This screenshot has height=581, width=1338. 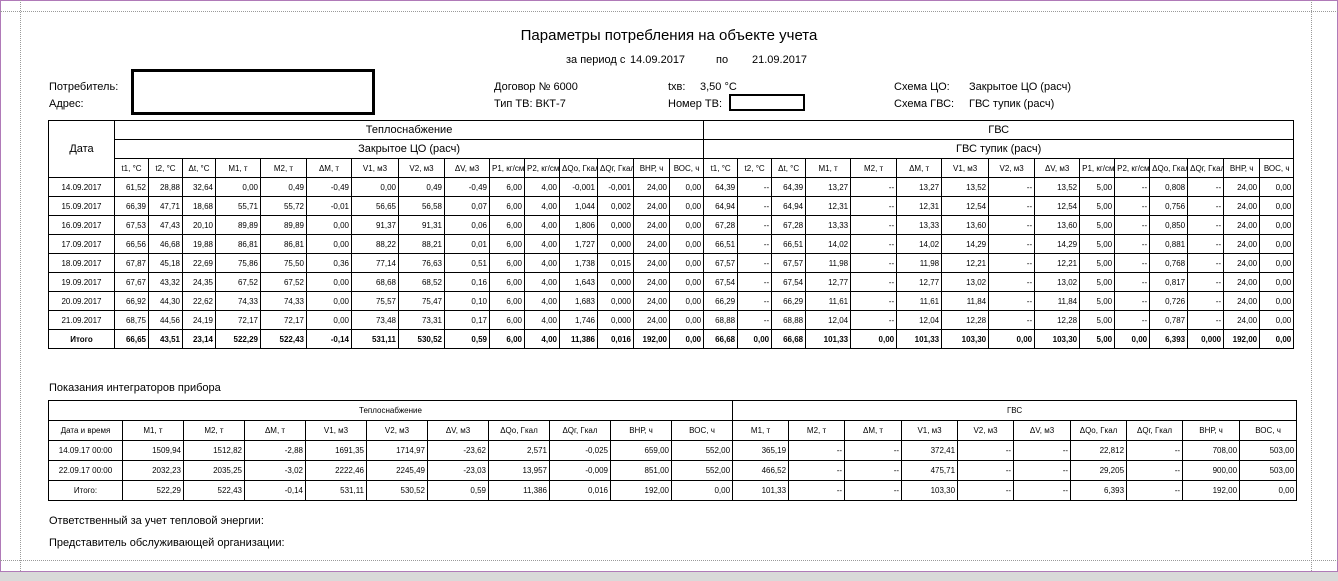 I want to click on table-cell: 86,81, so click(x=283, y=244).